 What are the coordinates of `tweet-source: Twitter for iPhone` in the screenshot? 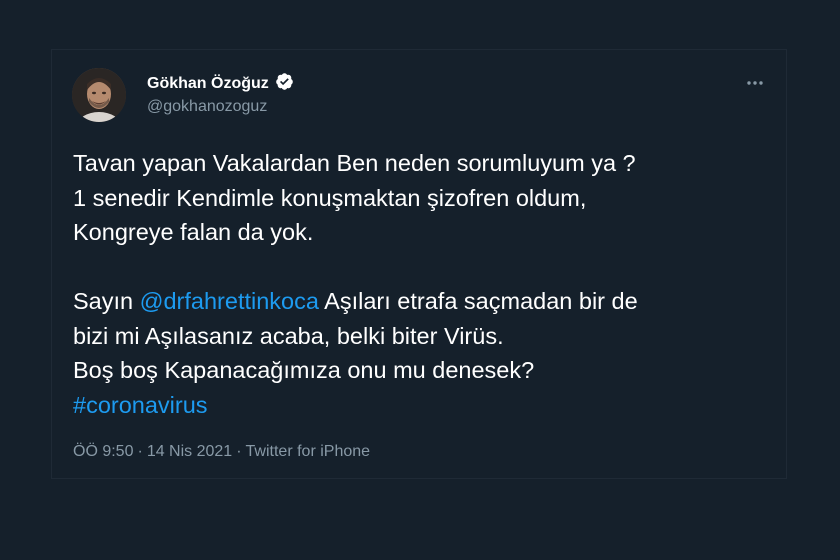 It's located at (308, 451).